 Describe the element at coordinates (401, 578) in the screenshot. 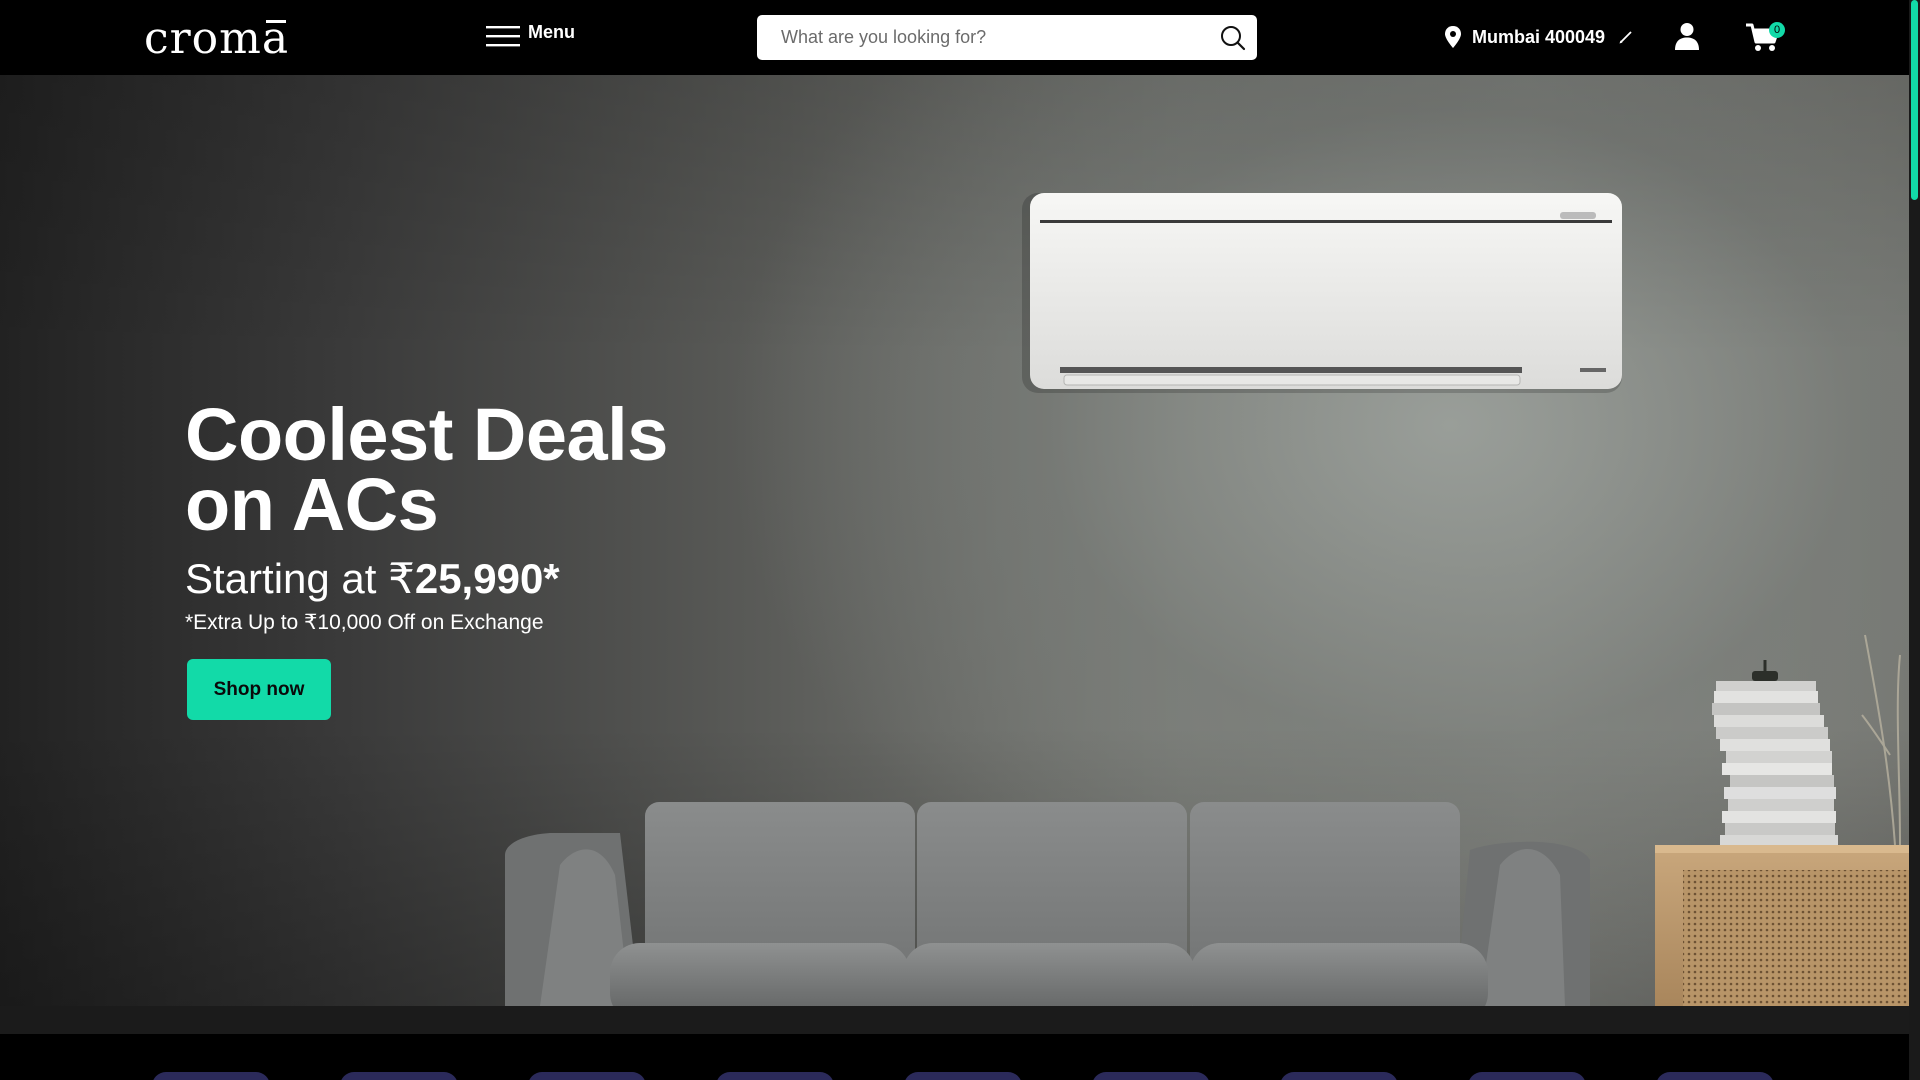

I see `hero-currency-symbol: ₹` at that location.